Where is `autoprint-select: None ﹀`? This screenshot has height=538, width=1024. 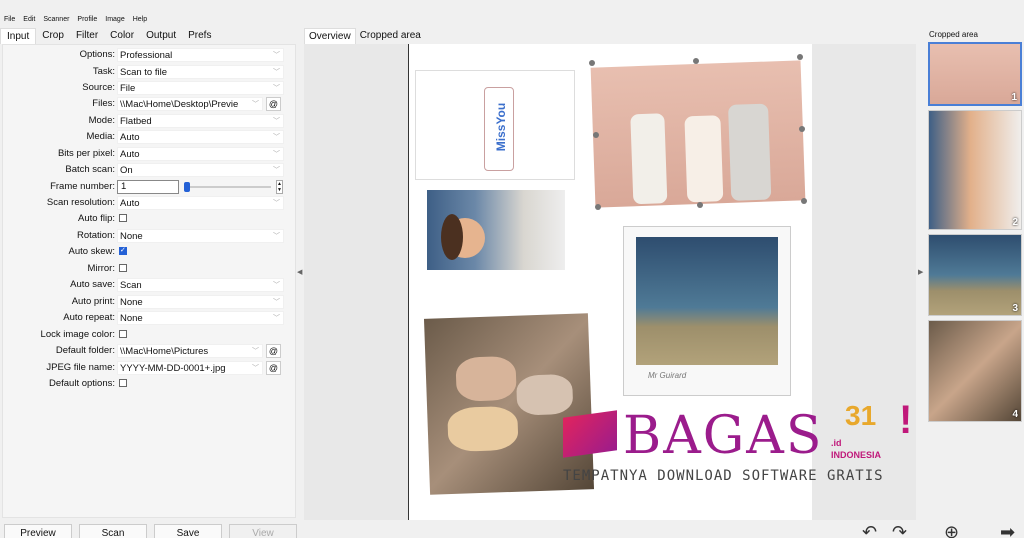 autoprint-select: None ﹀ is located at coordinates (200, 302).